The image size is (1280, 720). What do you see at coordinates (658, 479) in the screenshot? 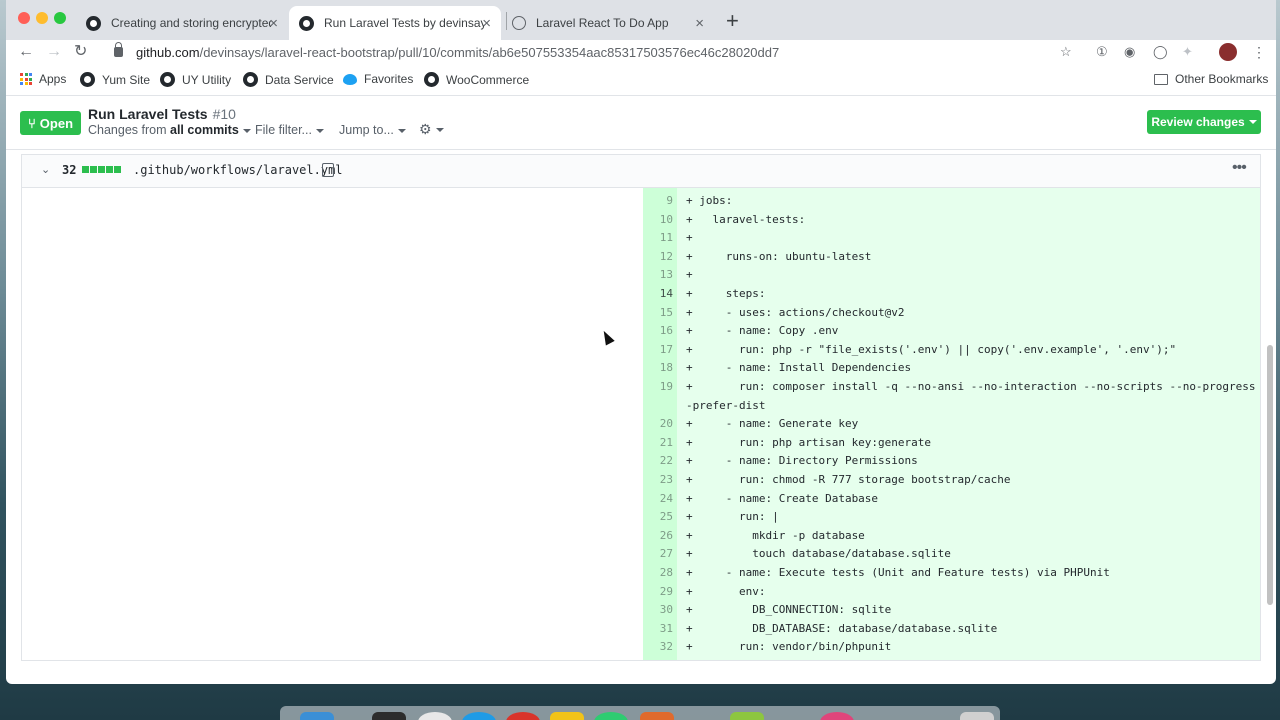
I see `line-number: 23` at bounding box center [658, 479].